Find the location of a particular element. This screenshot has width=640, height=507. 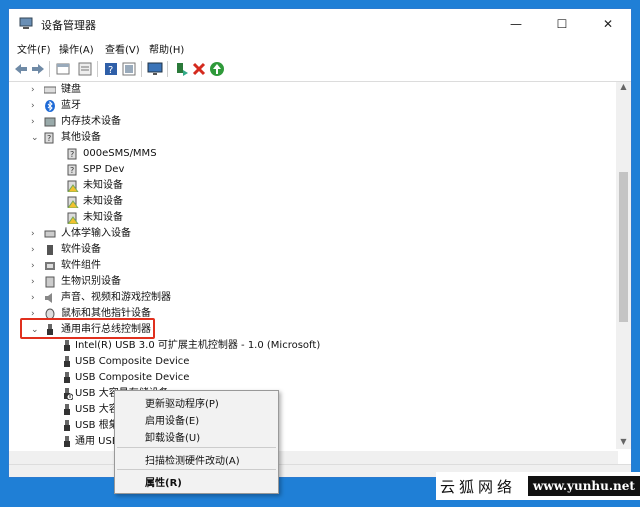

tree-item-label: 软件设备 is located at coordinates (81, 249).